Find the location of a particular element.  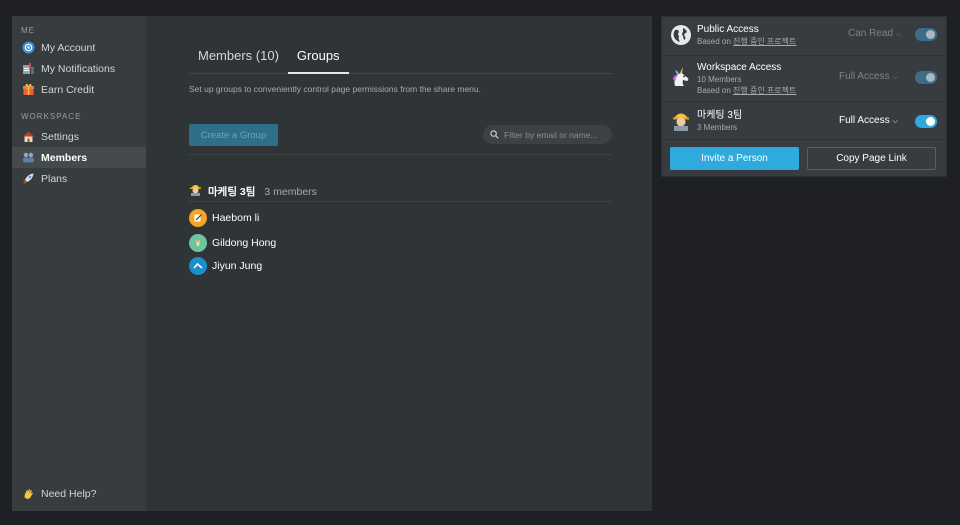

share-row-title: Public Access is located at coordinates (728, 29).